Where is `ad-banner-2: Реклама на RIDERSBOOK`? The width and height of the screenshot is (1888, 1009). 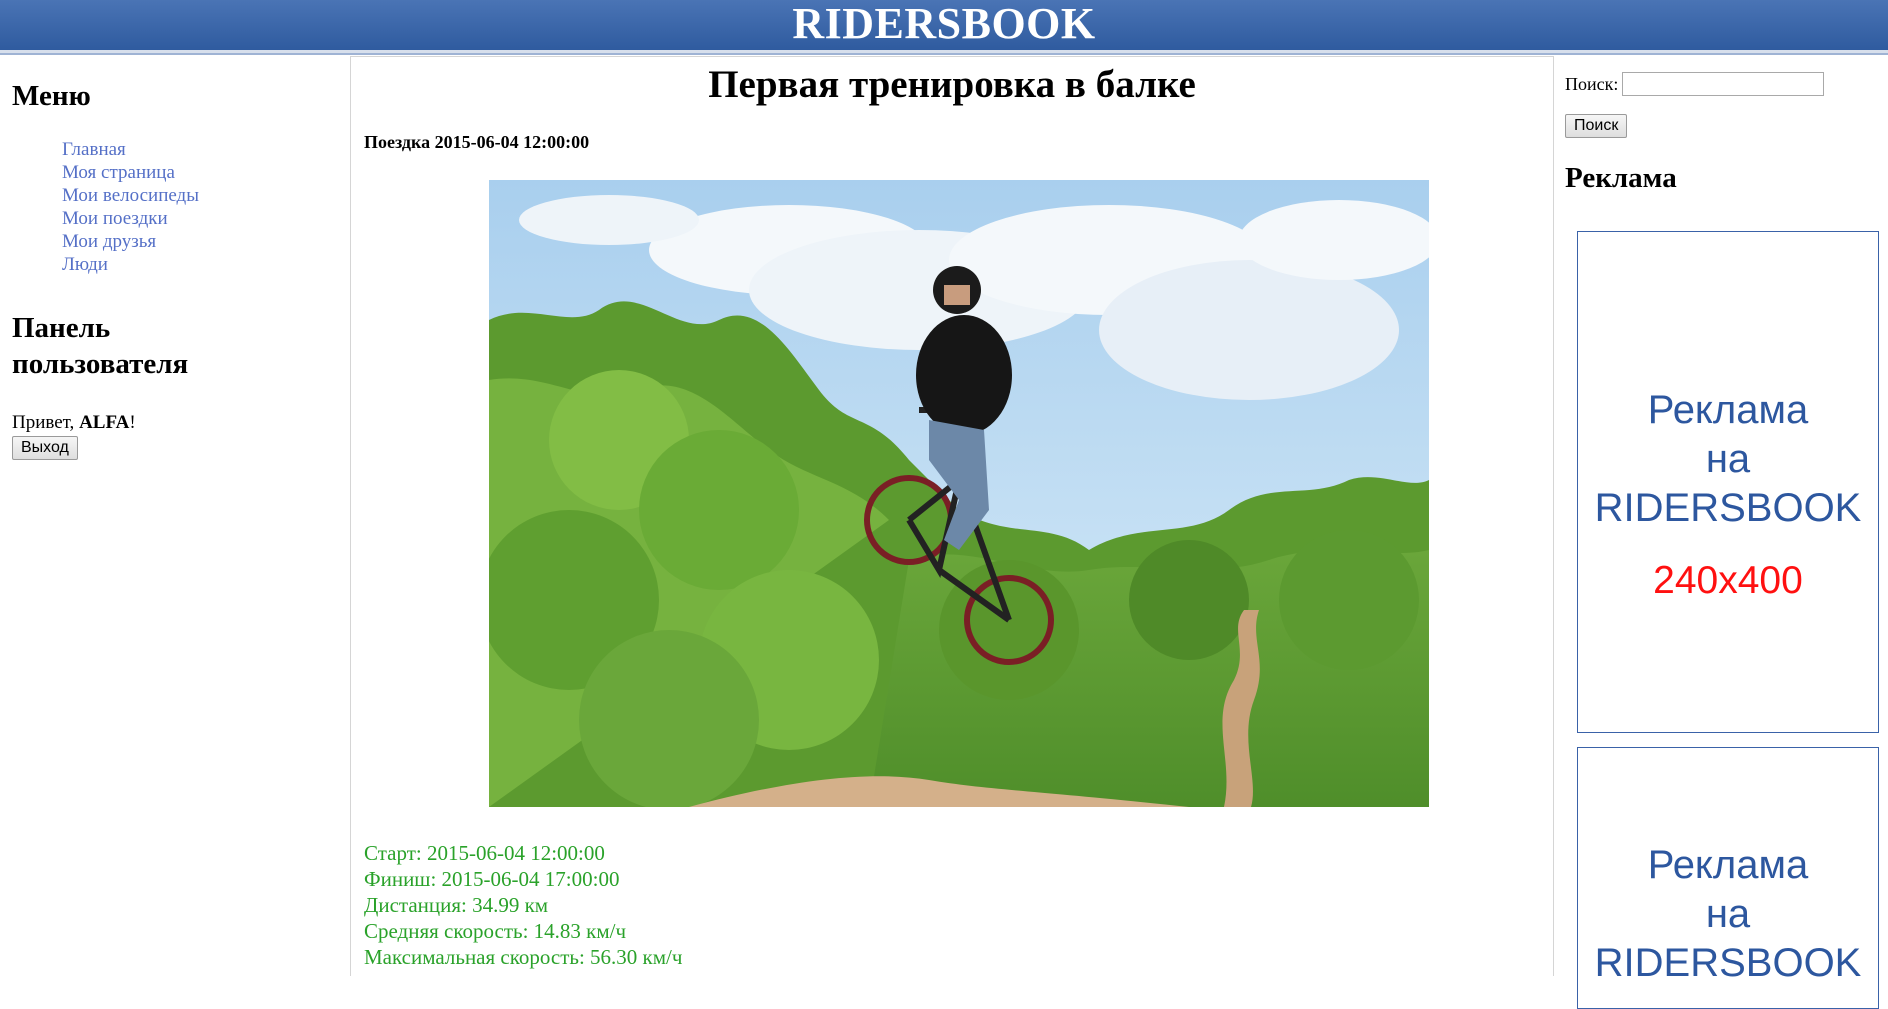 ad-banner-2: Реклама на RIDERSBOOK is located at coordinates (1728, 878).